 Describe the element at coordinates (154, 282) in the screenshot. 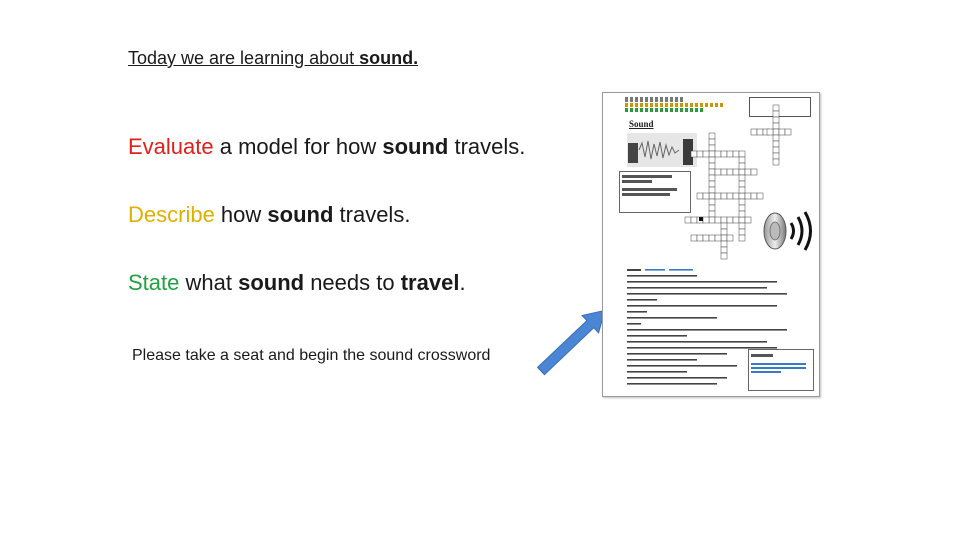

I see `objective-keyword: State` at that location.